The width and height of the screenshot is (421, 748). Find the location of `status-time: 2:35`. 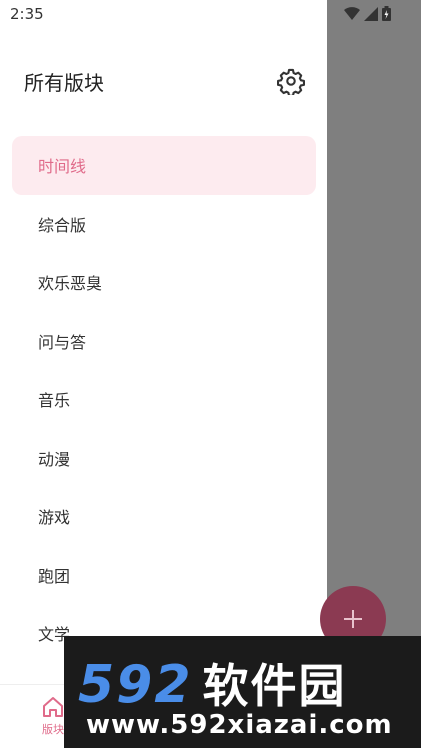

status-time: 2:35 is located at coordinates (27, 14).